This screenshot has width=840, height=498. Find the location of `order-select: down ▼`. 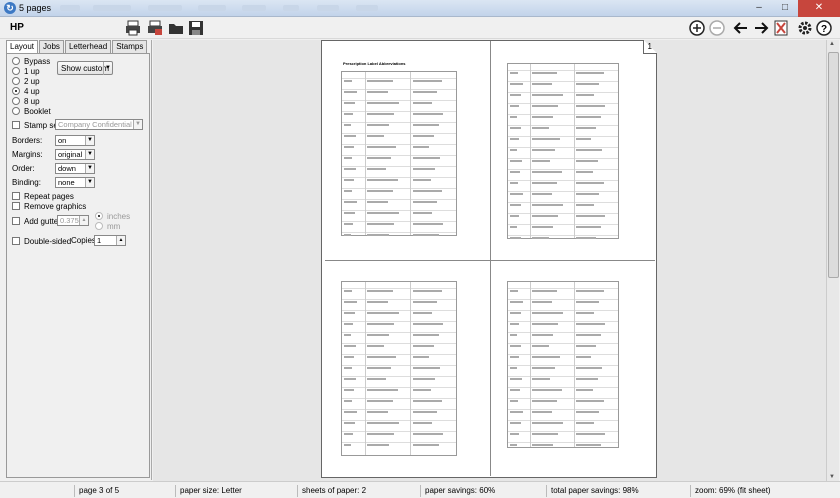

order-select: down ▼ is located at coordinates (75, 168).